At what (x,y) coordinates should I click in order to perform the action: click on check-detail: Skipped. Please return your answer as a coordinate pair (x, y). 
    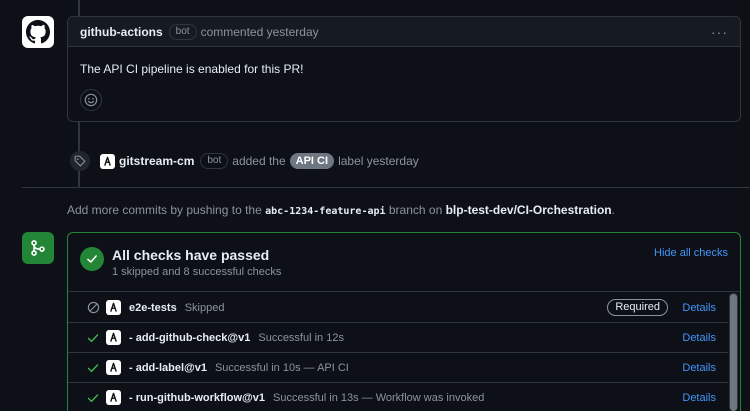
    Looking at the image, I should click on (204, 307).